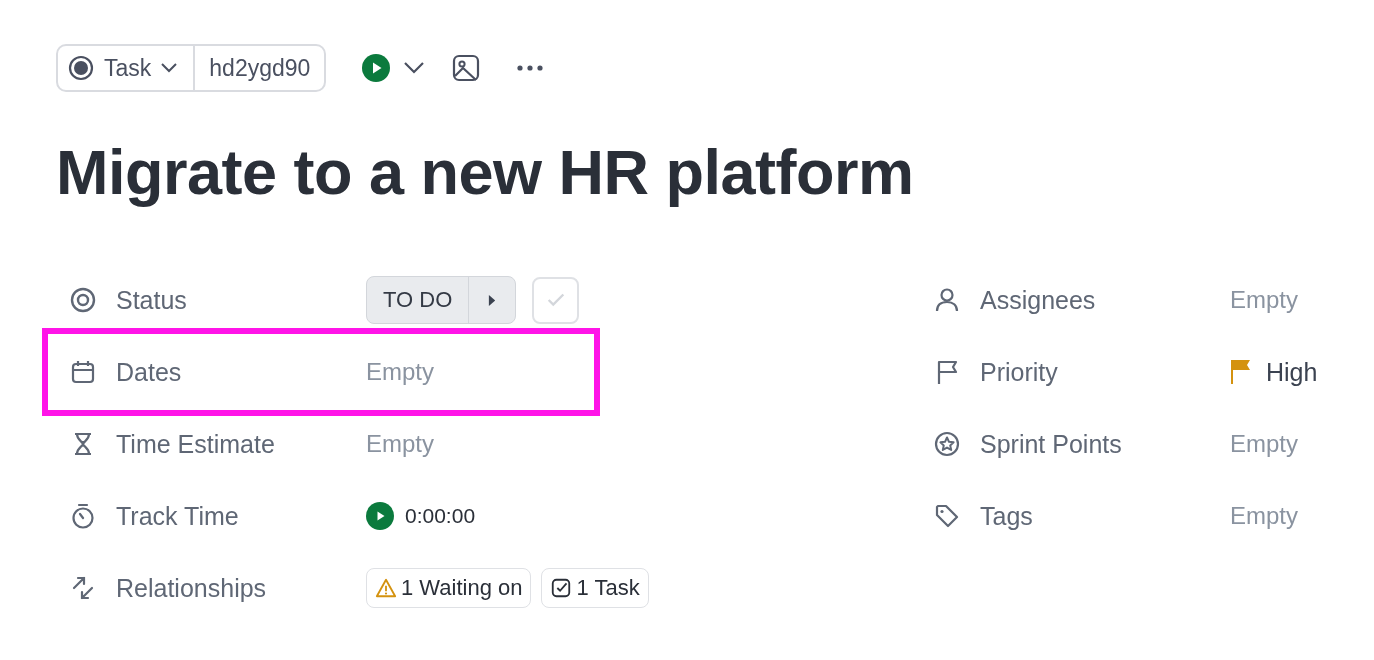 The height and width of the screenshot is (660, 1374). What do you see at coordinates (83, 588) in the screenshot?
I see `arrows-icon` at bounding box center [83, 588].